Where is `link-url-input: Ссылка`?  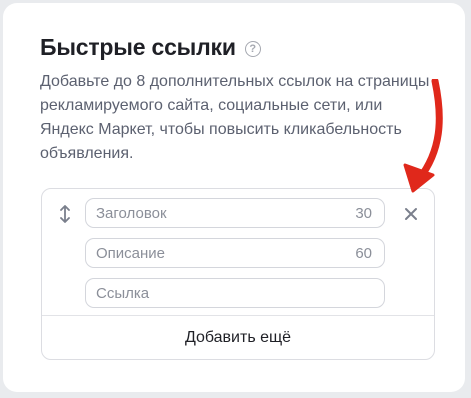
link-url-input: Ссылка is located at coordinates (235, 293).